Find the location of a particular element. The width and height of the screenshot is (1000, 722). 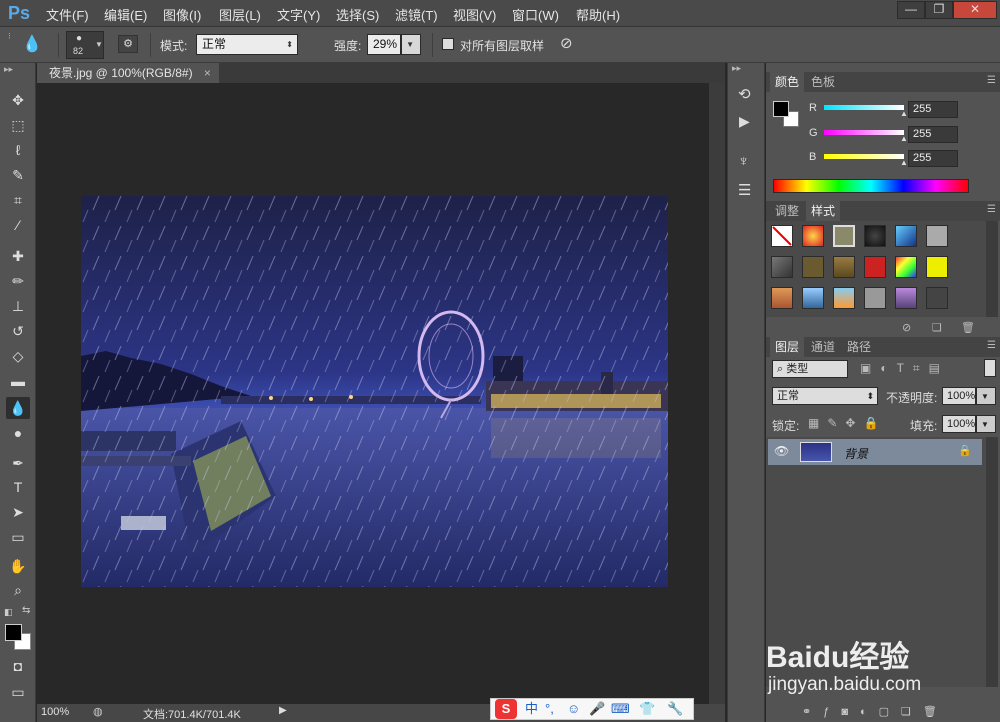

strength-input: 29% is located at coordinates (384, 44).